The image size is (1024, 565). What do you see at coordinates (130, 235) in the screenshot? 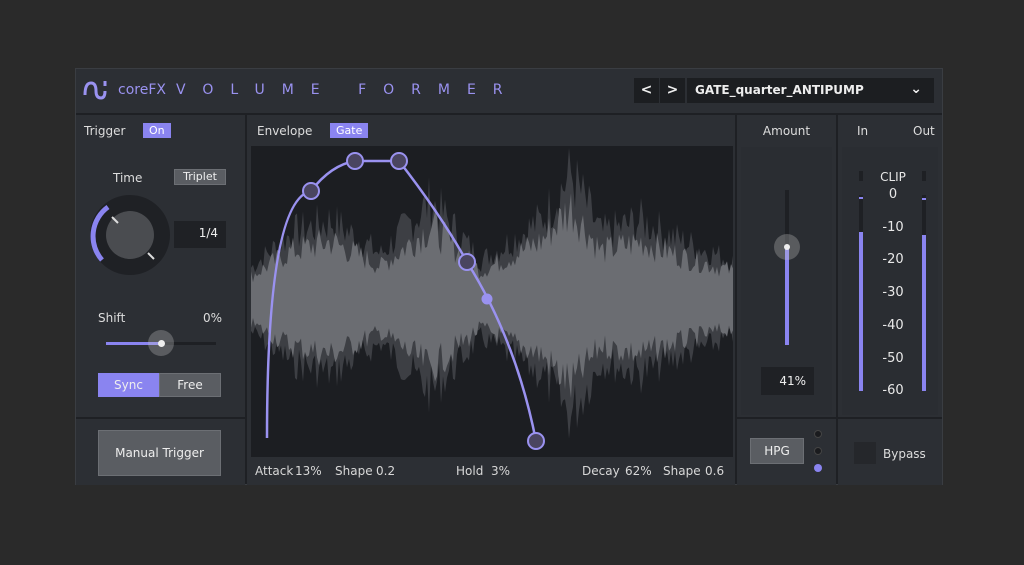
I see `time-knob` at bounding box center [130, 235].